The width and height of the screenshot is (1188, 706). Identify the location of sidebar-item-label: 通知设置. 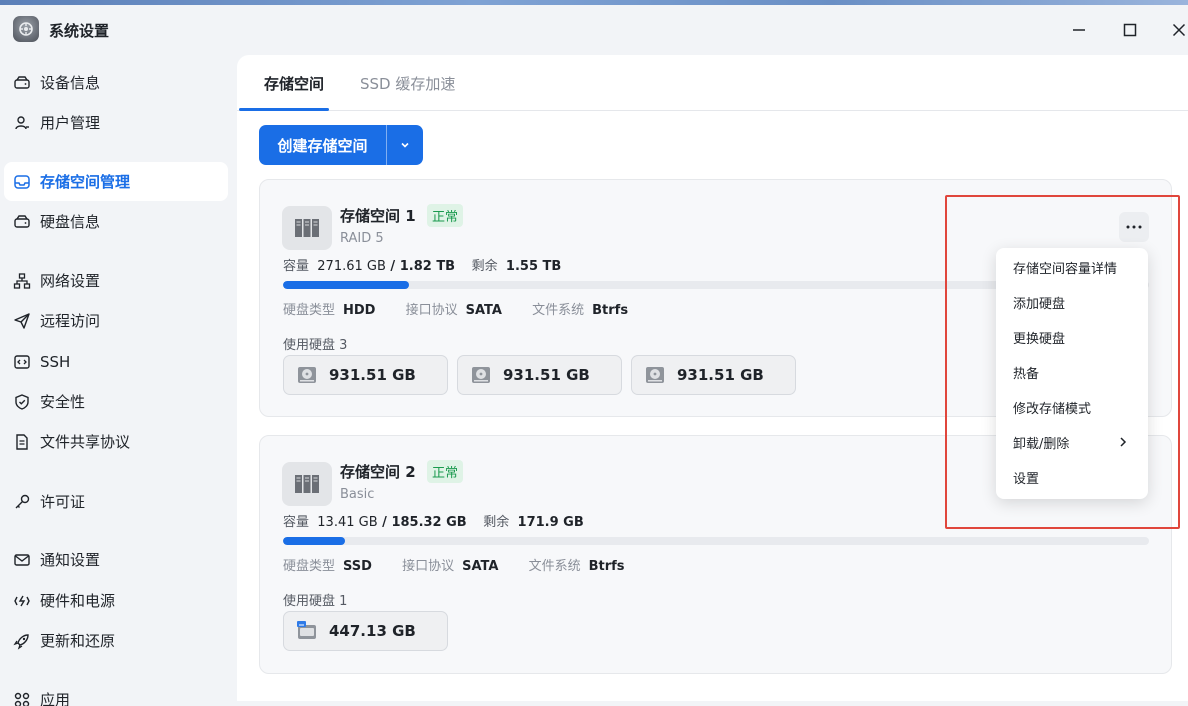
(70, 560).